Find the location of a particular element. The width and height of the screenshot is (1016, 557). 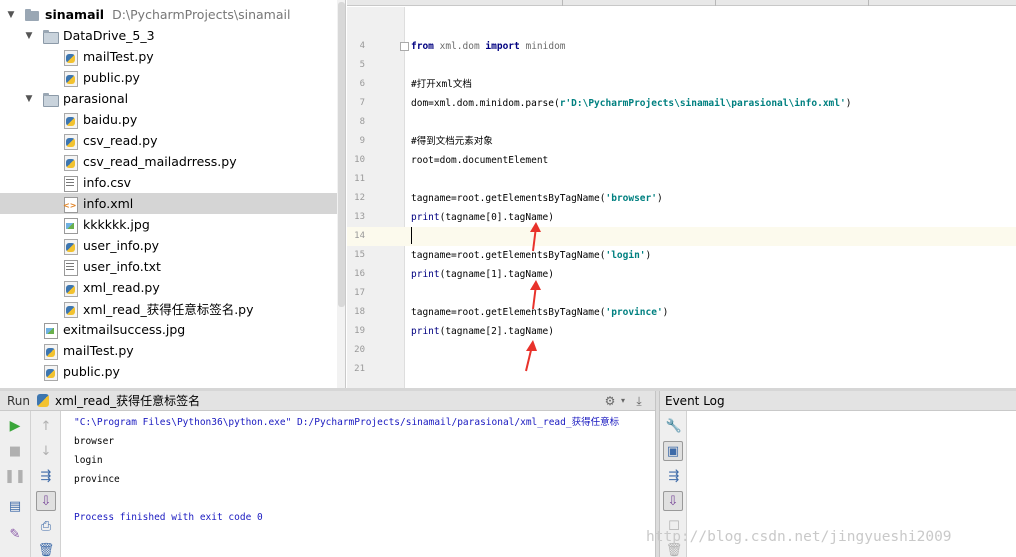

line-number: 17 is located at coordinates (359, 293).